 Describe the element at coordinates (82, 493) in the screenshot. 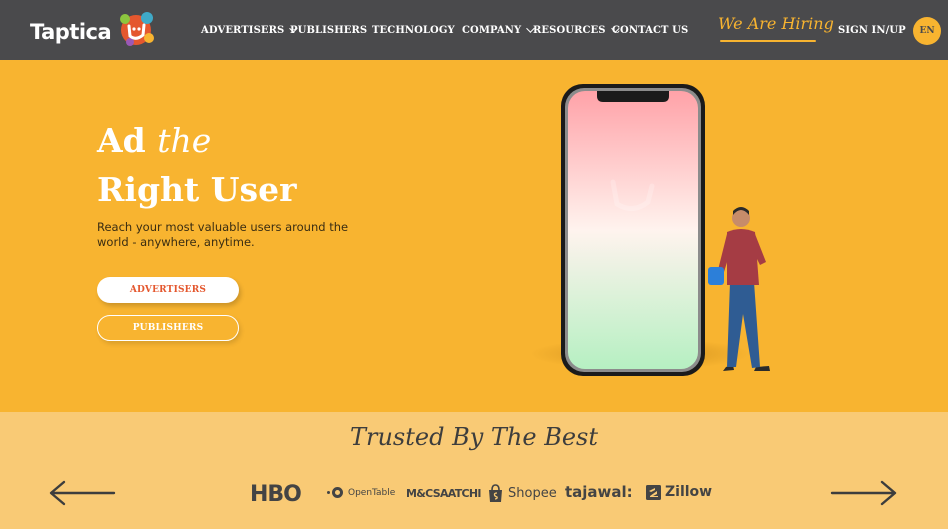

I see `arrow-left-icon` at that location.